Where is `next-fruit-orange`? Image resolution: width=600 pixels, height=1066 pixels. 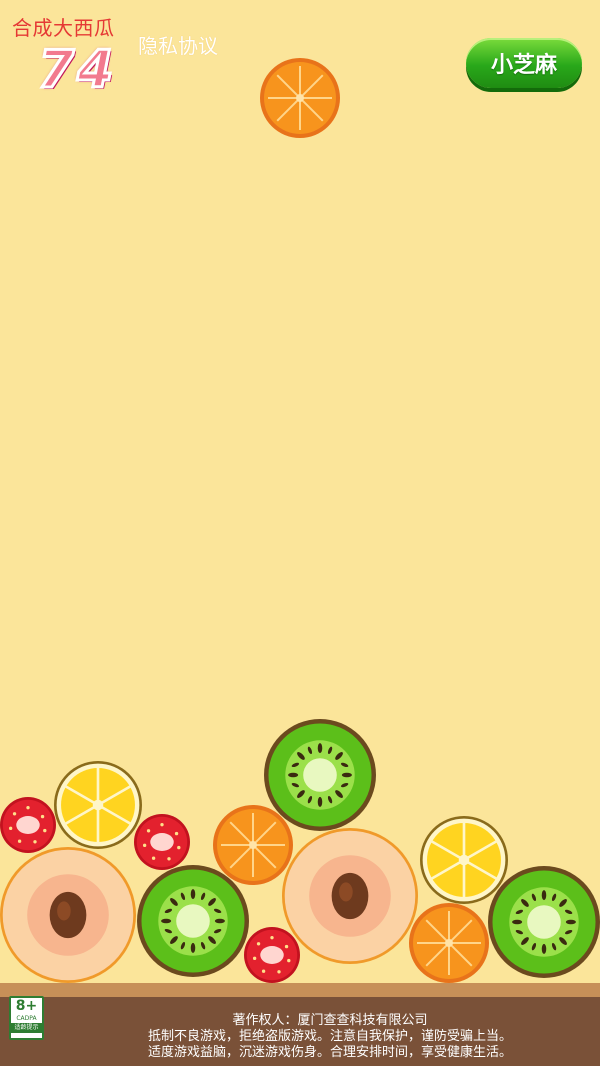
next-fruit-orange is located at coordinates (300, 98).